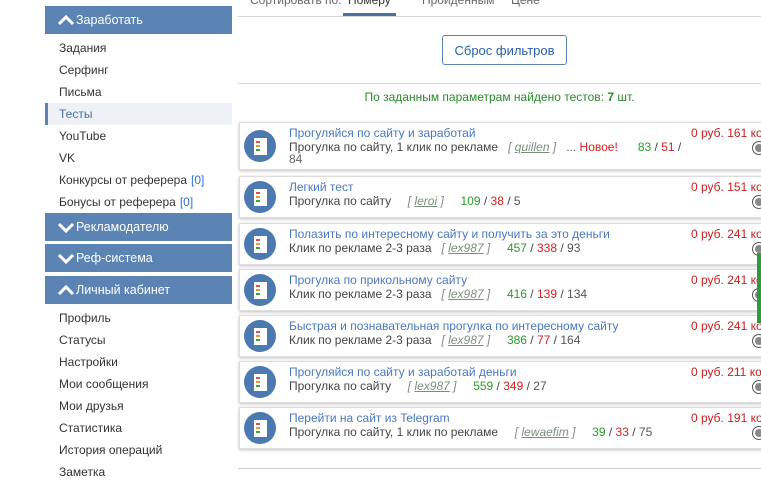  I want to click on stat-other: 134, so click(577, 294).